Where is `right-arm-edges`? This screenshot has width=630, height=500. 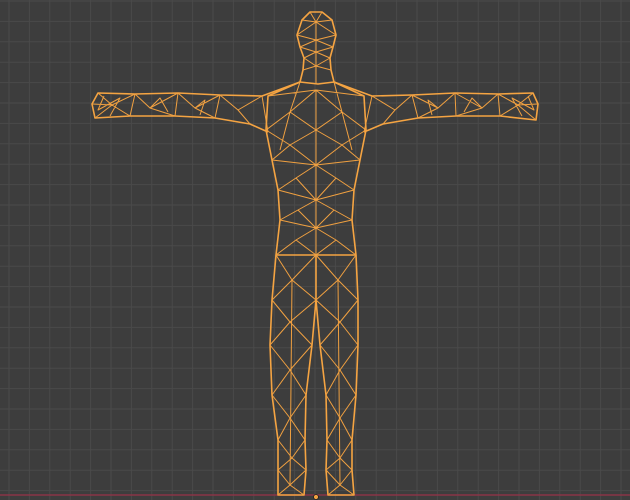 right-arm-edges is located at coordinates (451, 112).